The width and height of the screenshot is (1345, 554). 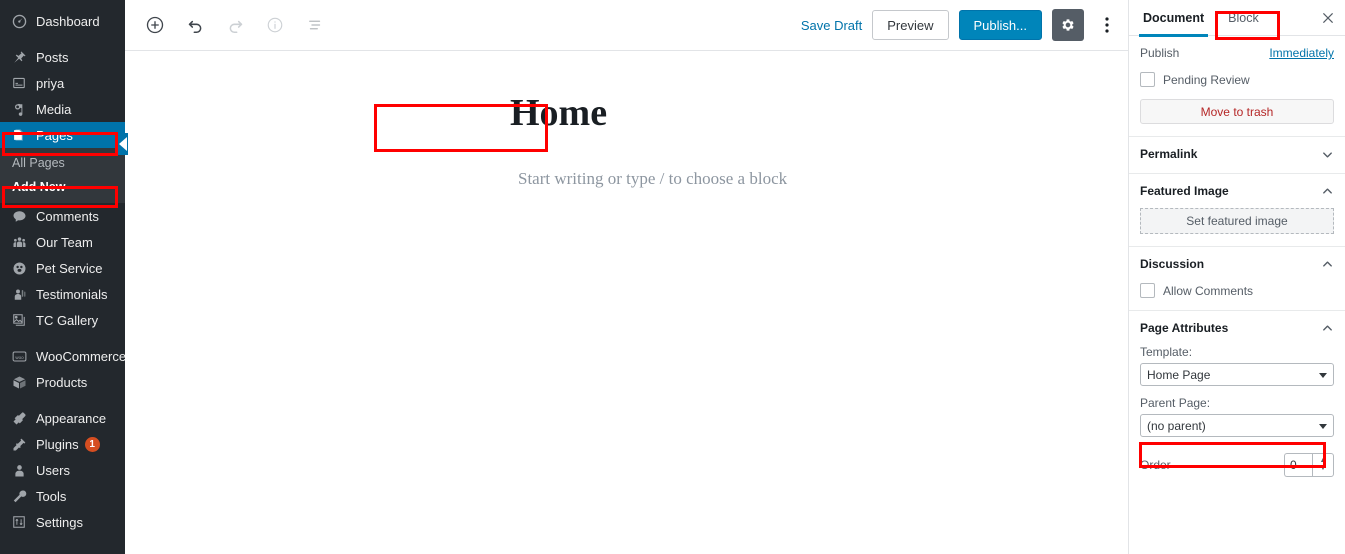 What do you see at coordinates (19, 57) in the screenshot?
I see `pin-icon` at bounding box center [19, 57].